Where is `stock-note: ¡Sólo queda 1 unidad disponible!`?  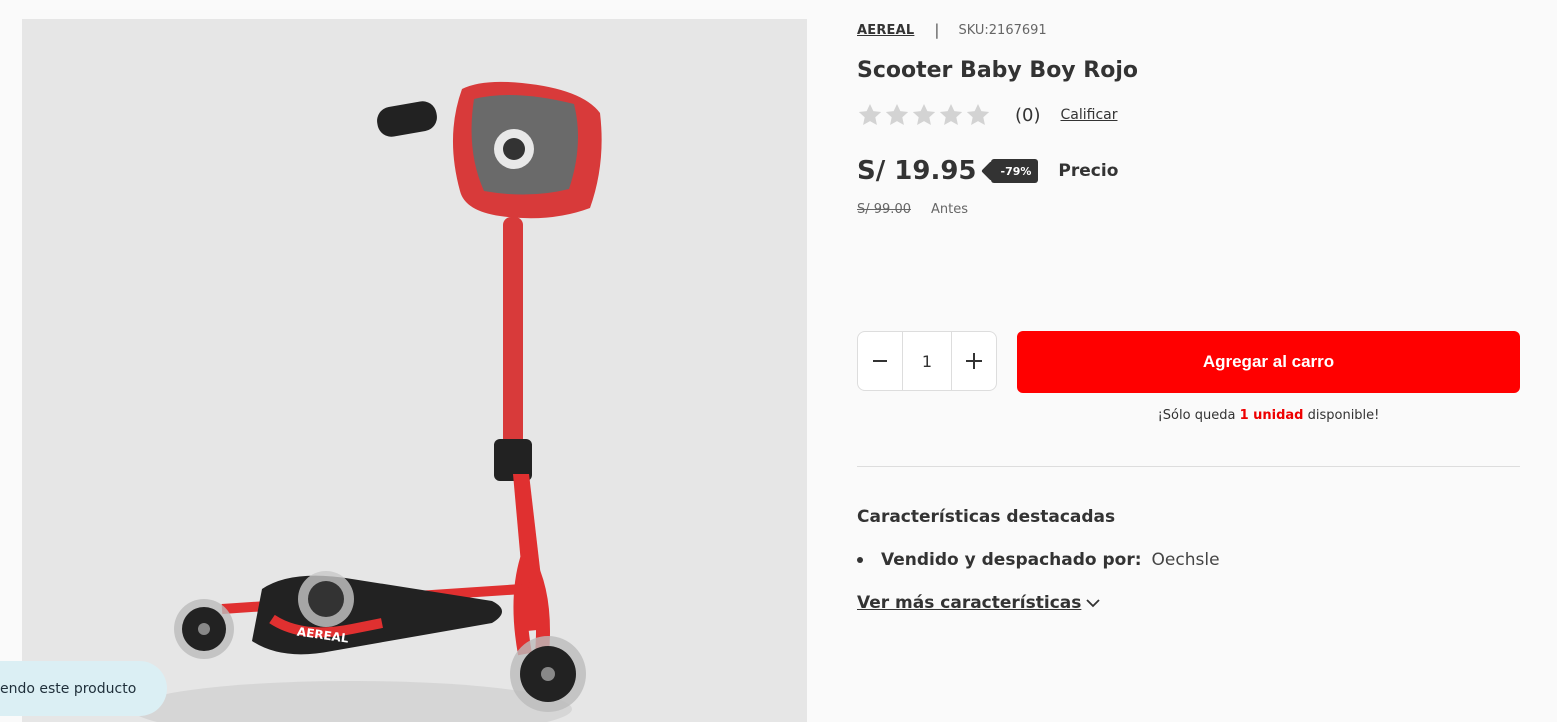 stock-note: ¡Sólo queda 1 unidad disponible! is located at coordinates (1268, 415).